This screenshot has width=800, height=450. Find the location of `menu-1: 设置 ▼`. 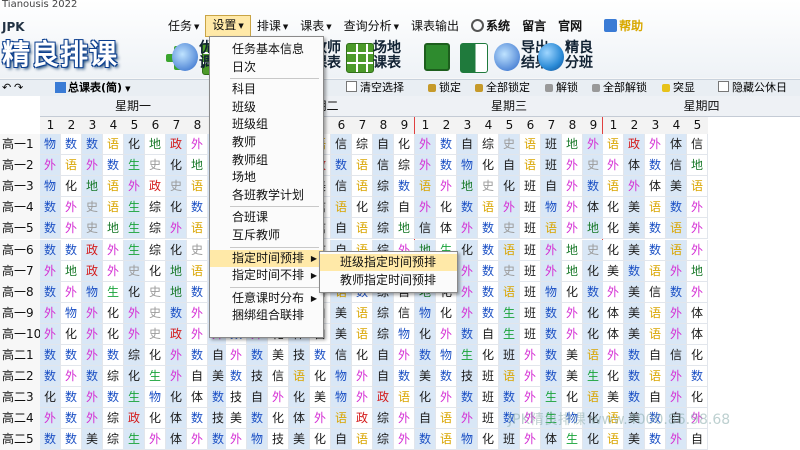

menu-1: 设置 ▼ is located at coordinates (228, 26).